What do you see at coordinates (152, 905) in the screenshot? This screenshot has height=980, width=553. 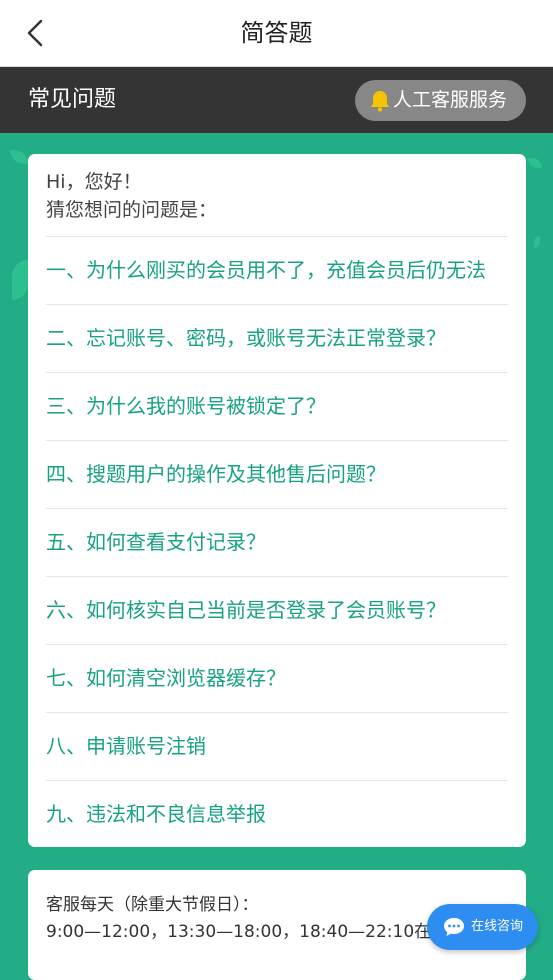 I see `service-hours-label: 客服每天（除重大节假日）：` at bounding box center [152, 905].